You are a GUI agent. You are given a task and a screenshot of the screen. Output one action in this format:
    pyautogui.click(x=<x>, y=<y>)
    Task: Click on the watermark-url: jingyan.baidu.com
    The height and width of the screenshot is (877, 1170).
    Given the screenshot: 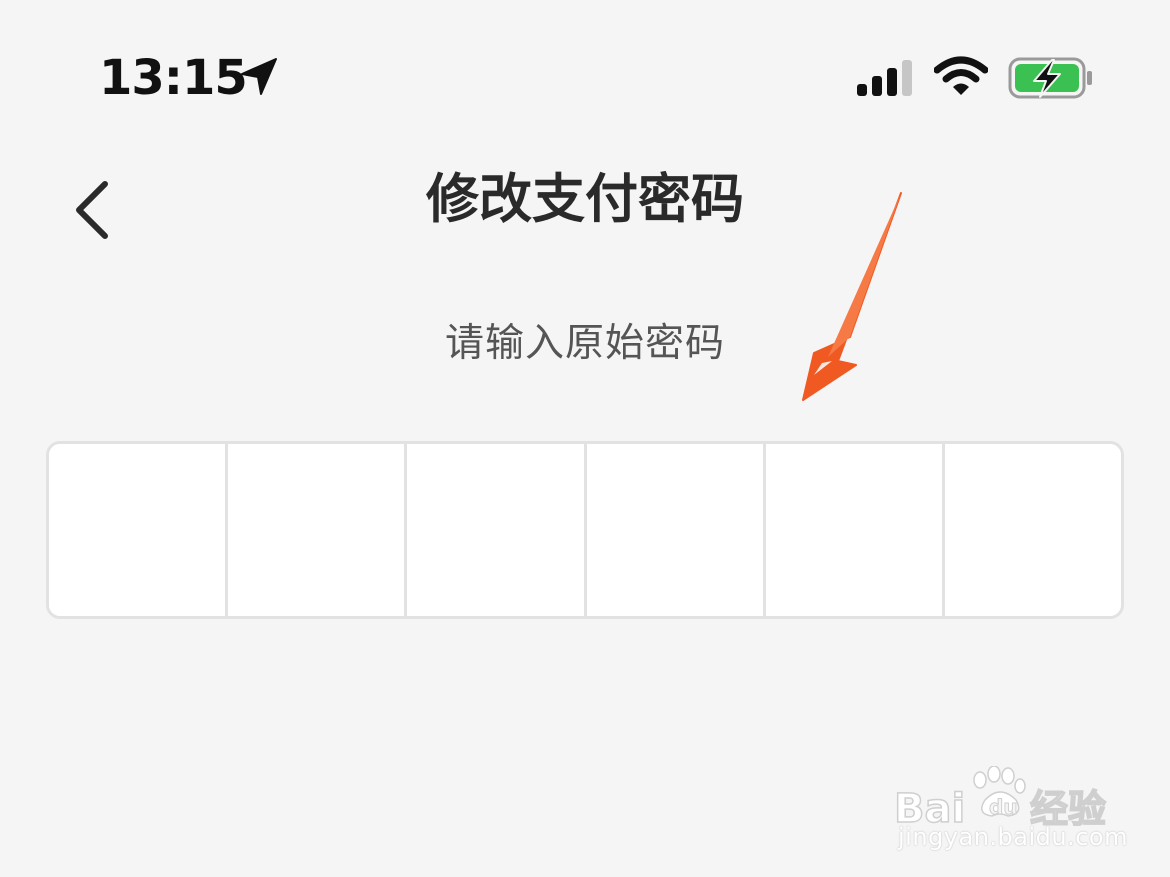 What is the action you would take?
    pyautogui.click(x=1013, y=837)
    